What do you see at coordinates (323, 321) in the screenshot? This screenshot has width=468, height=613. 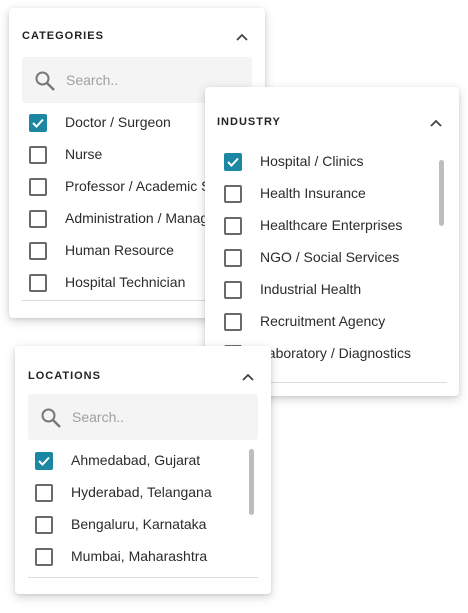 I see `industry-label: Recruitment Agency` at bounding box center [323, 321].